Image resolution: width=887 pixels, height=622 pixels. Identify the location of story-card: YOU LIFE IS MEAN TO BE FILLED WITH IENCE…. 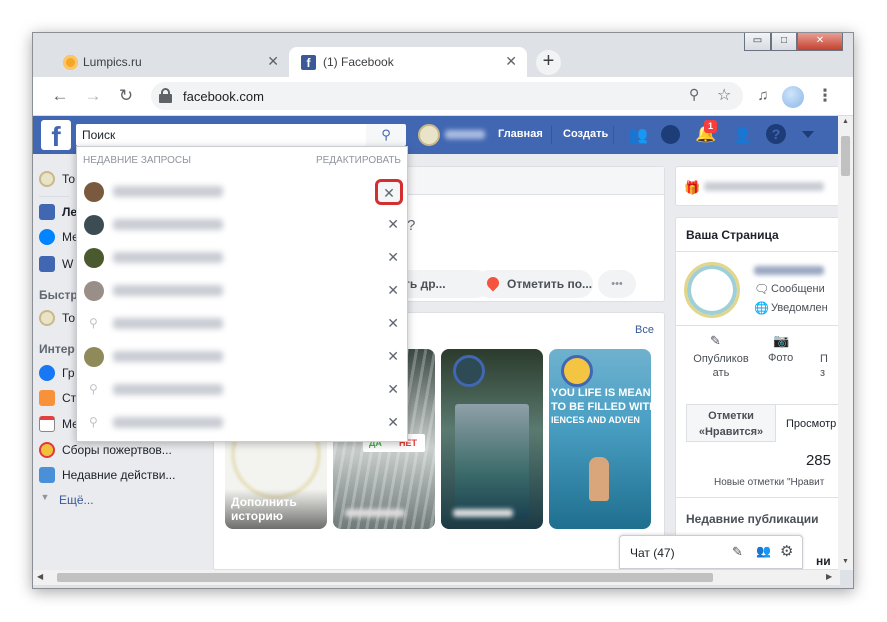
(600, 439).